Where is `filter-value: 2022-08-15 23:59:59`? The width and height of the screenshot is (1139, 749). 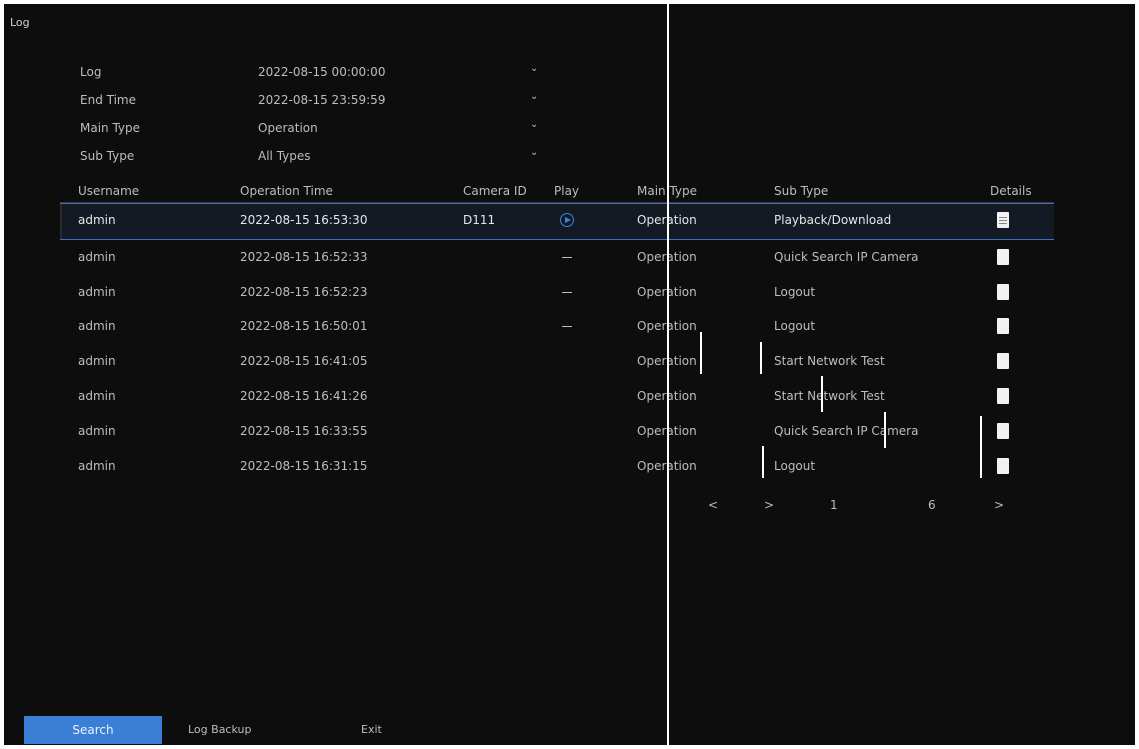 filter-value: 2022-08-15 23:59:59 is located at coordinates (321, 100).